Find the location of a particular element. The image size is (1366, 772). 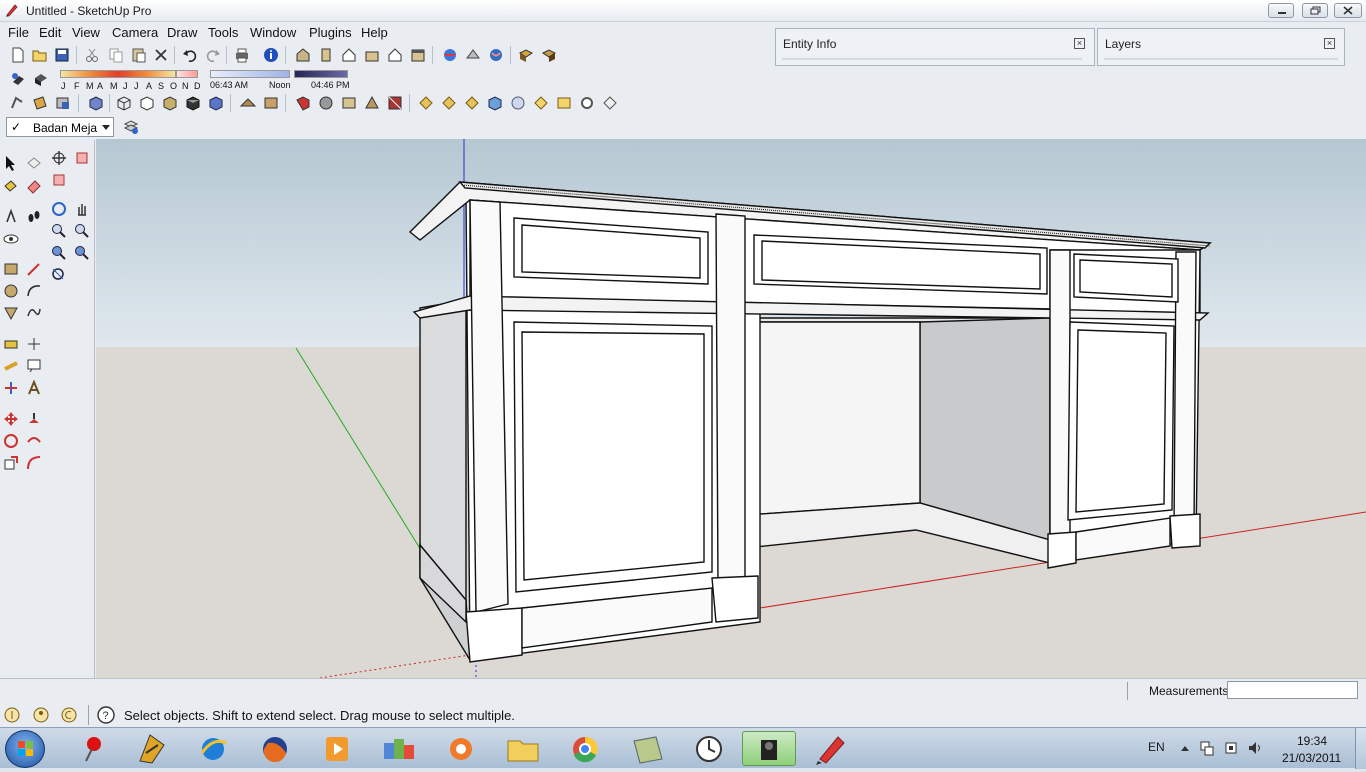

photo-match-icon is located at coordinates (426, 103).